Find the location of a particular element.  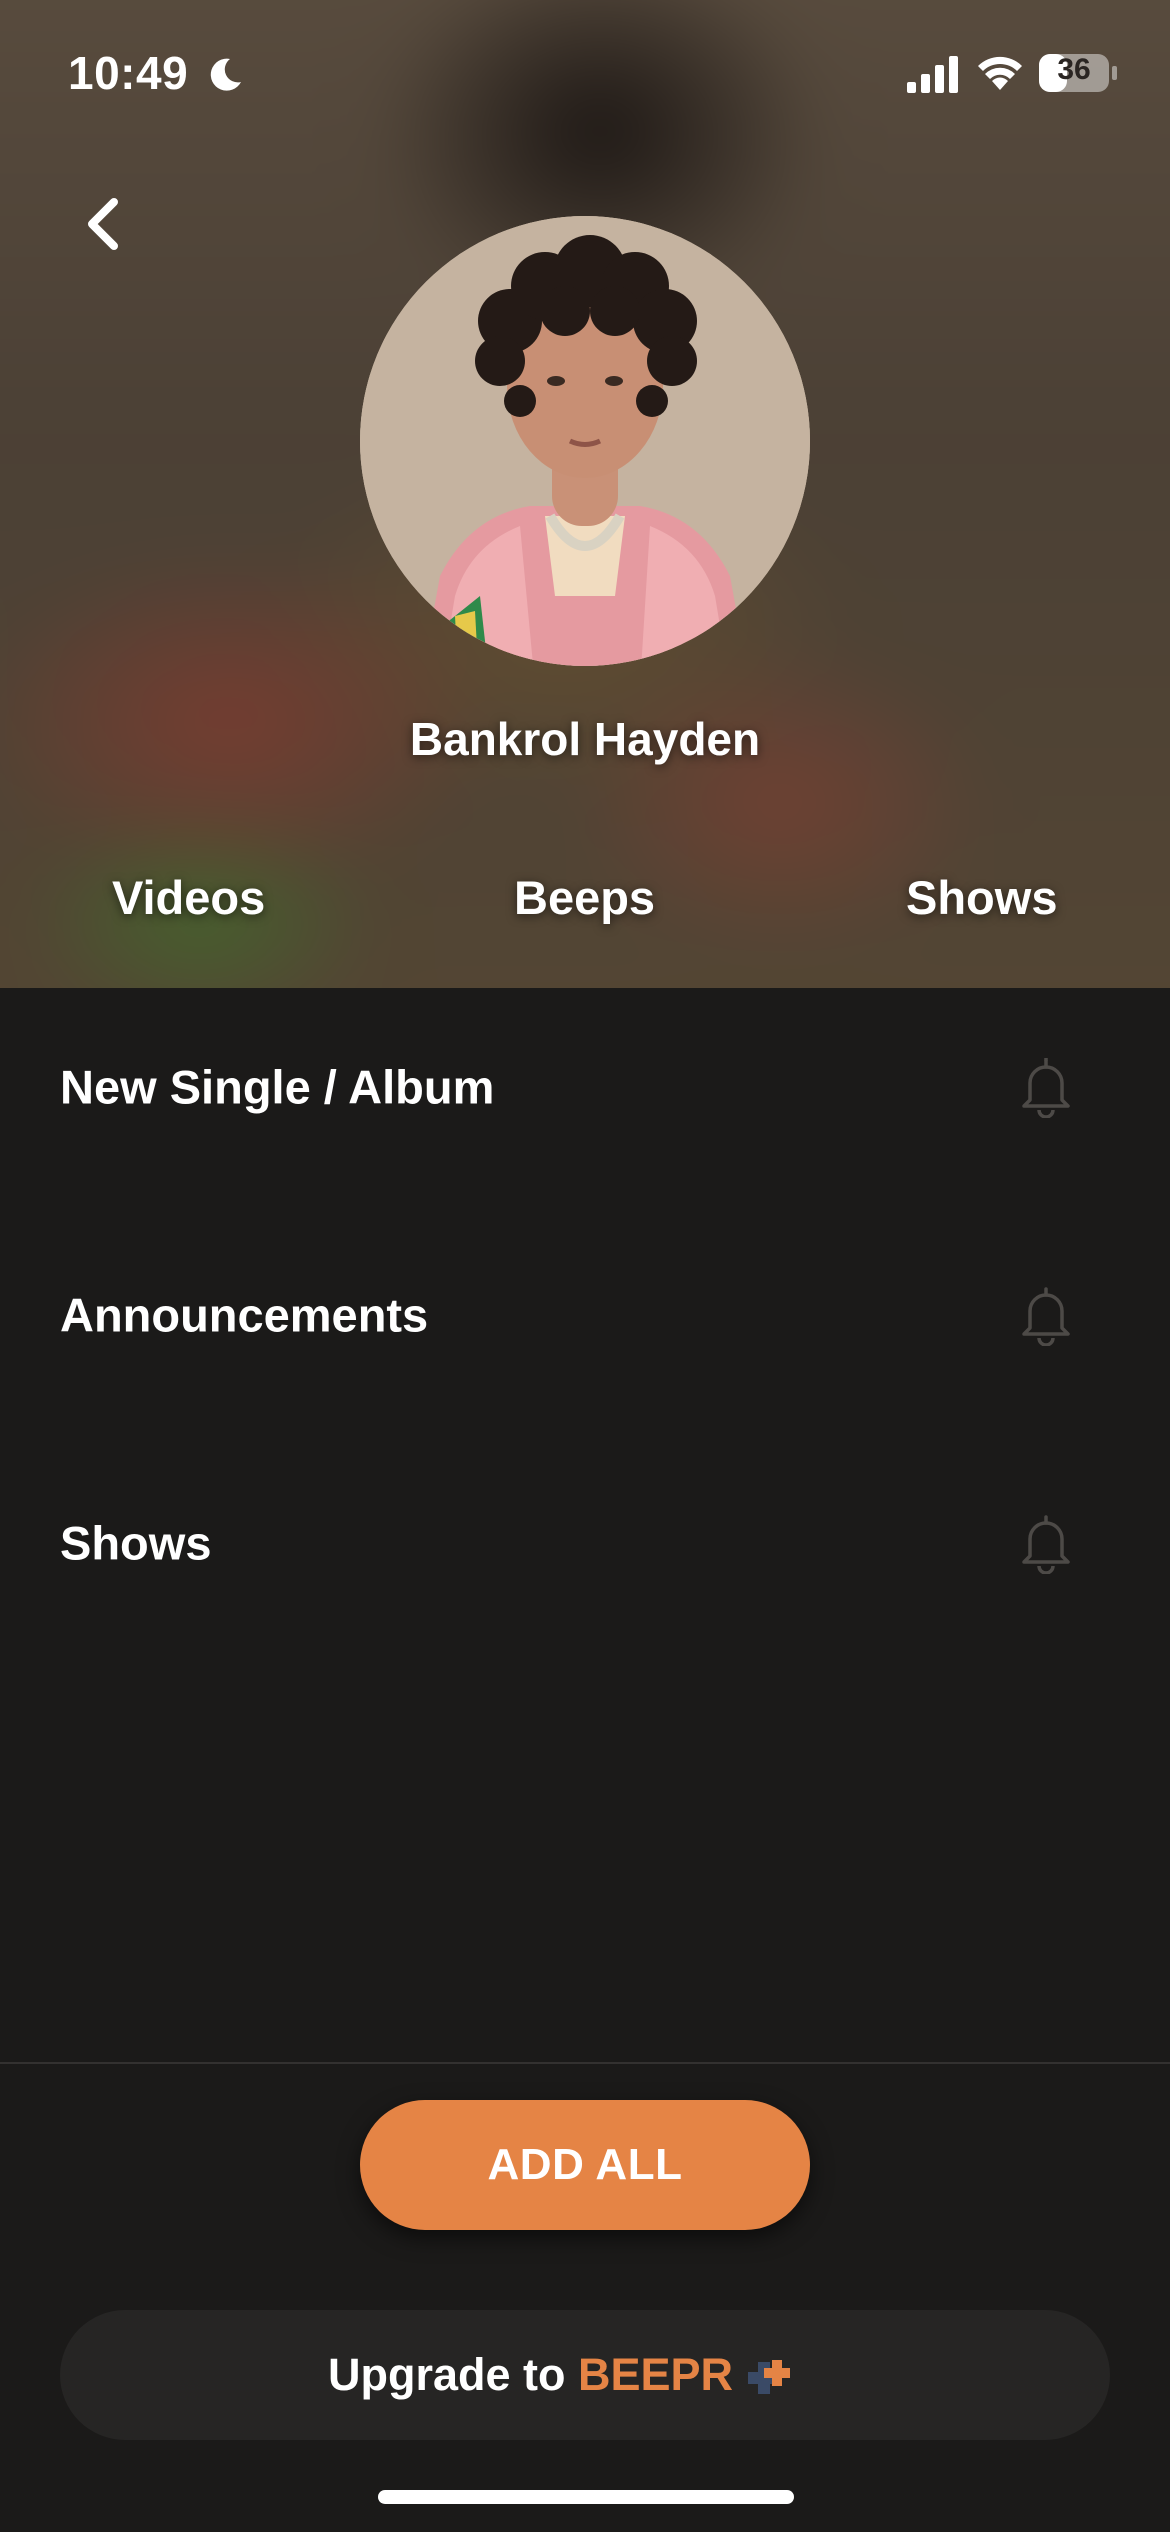

upgrade-button: Upgrade to BEEPR is located at coordinates (585, 2375).